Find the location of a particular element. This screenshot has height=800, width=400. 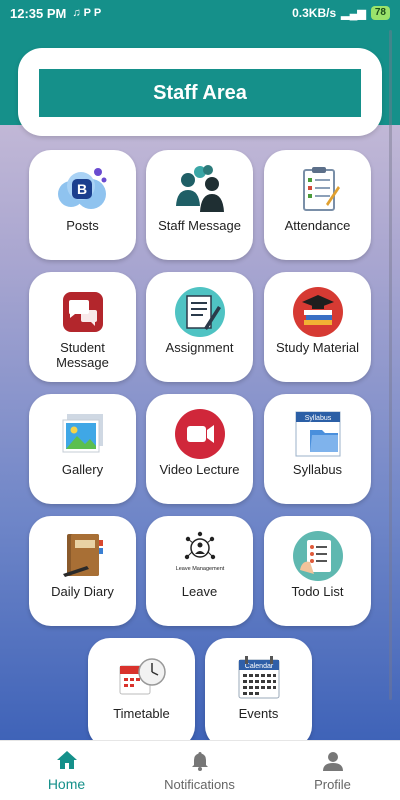

tile-label: Posts is located at coordinates (82, 225).